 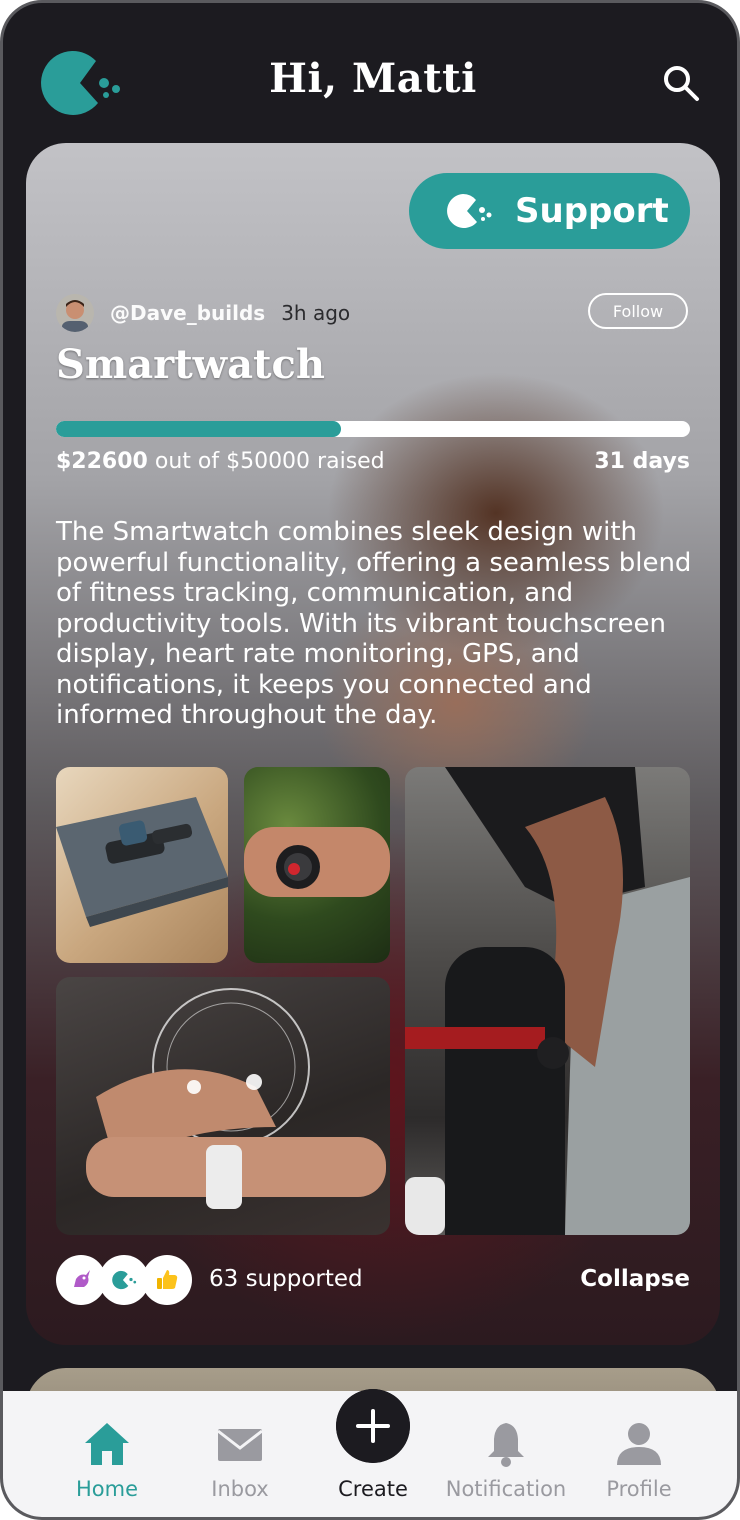 I want to click on supporter-avatars, so click(x=126, y=1280).